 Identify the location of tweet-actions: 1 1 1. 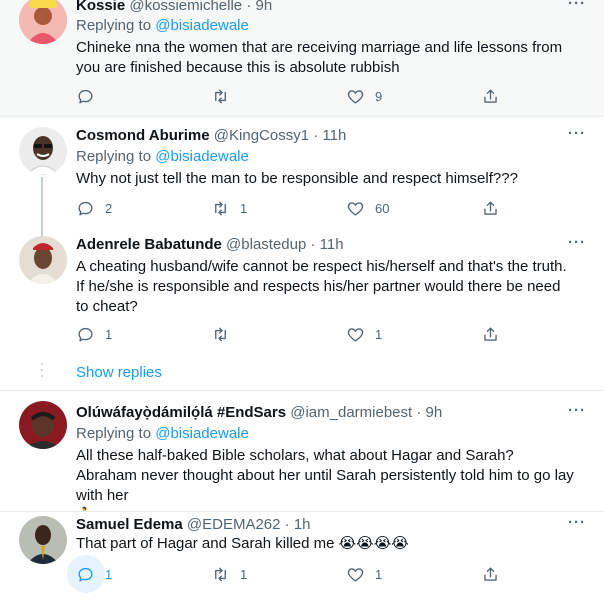
(286, 574).